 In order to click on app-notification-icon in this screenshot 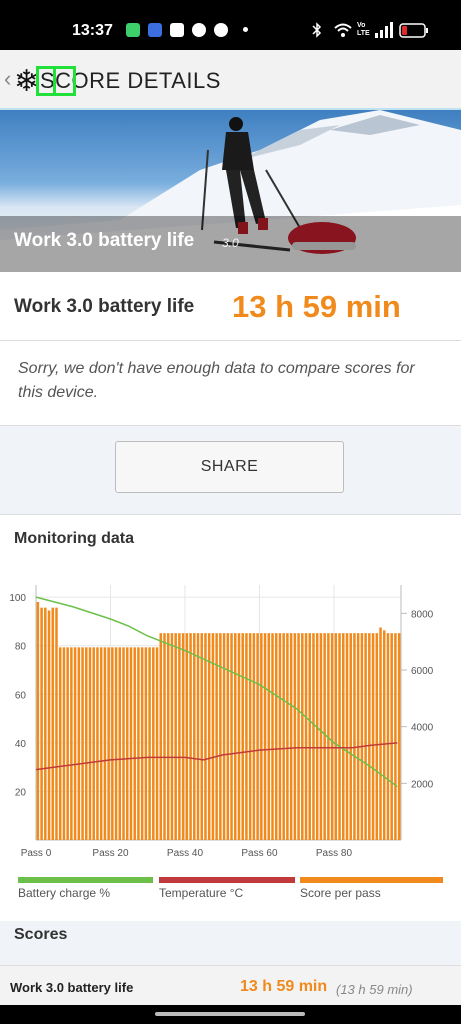, I will do `click(133, 30)`.